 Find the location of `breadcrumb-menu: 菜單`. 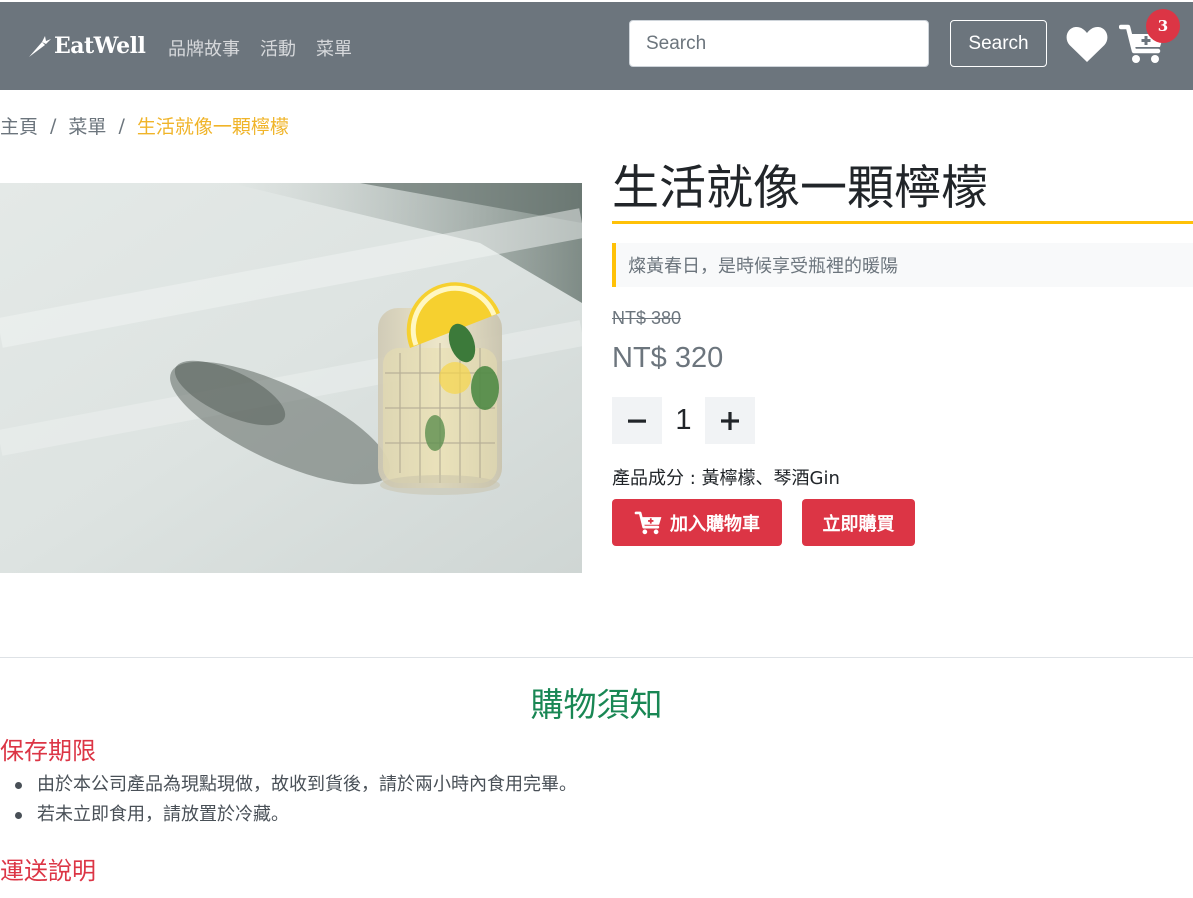

breadcrumb-menu: 菜單 is located at coordinates (87, 125).